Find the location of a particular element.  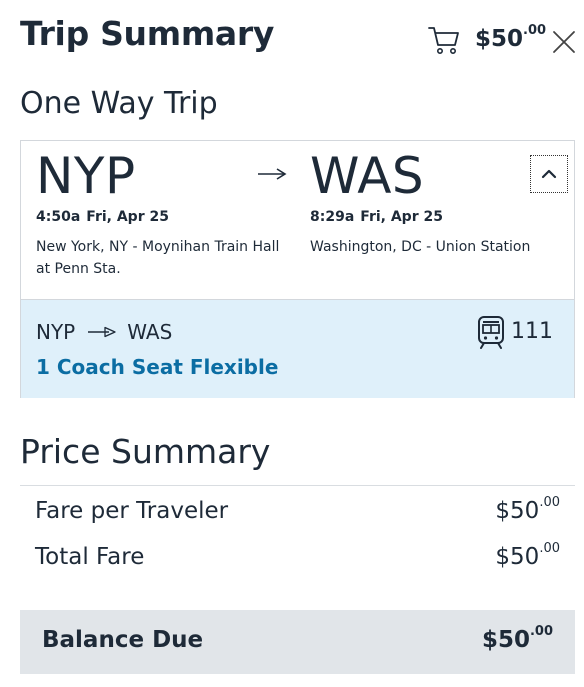

total-fare-row: Total Fare $50.00 is located at coordinates (290, 559).